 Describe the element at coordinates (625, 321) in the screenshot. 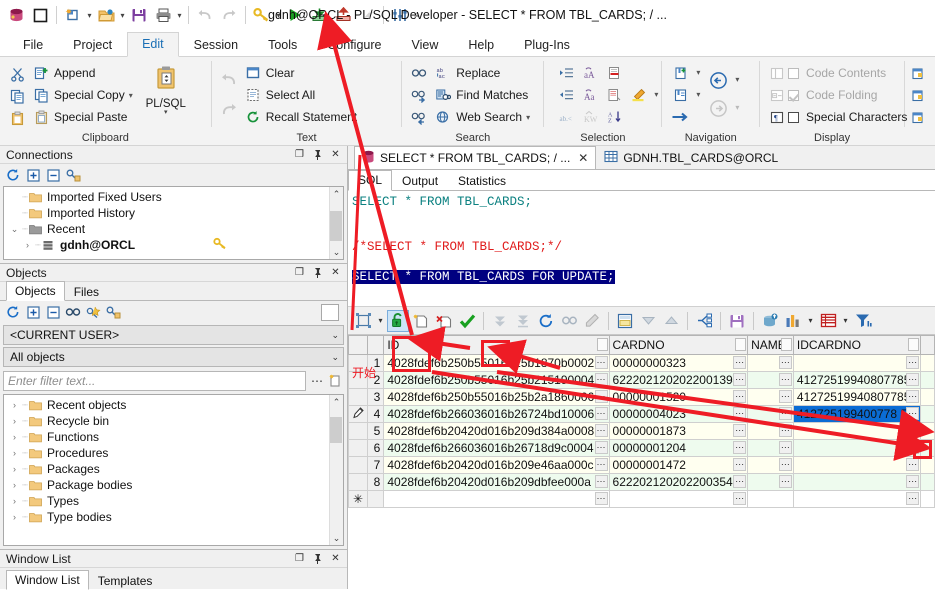

I see `single-record-view-icon` at that location.